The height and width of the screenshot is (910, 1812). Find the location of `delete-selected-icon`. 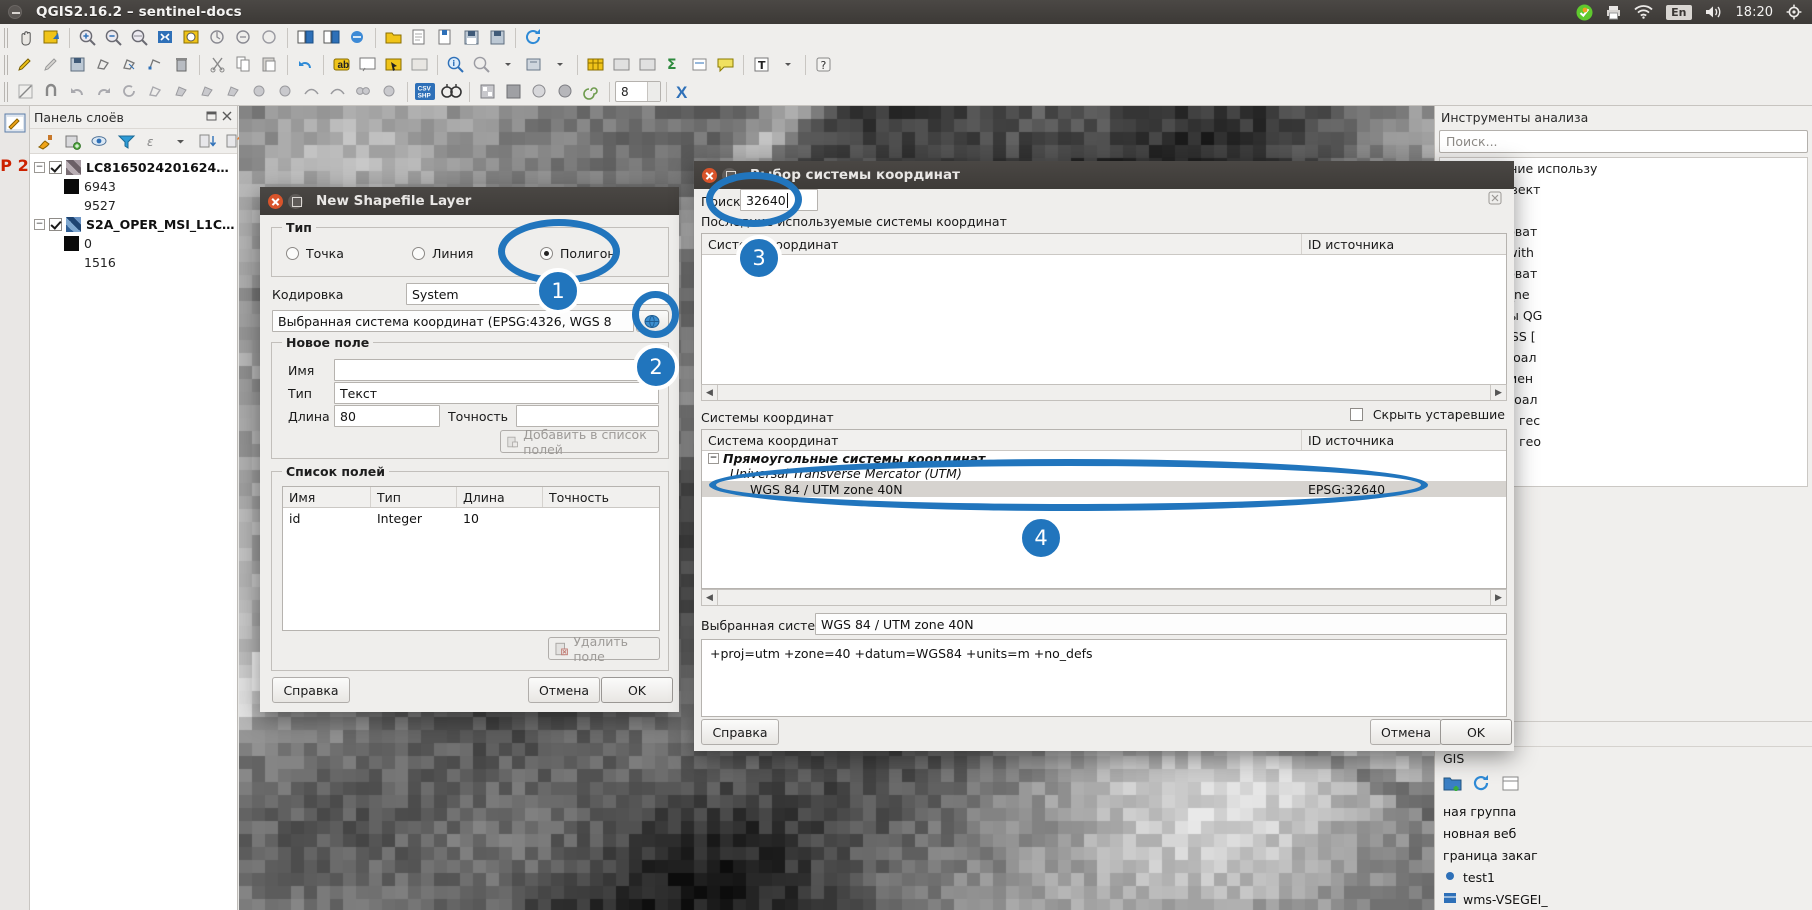

delete-selected-icon is located at coordinates (181, 65).